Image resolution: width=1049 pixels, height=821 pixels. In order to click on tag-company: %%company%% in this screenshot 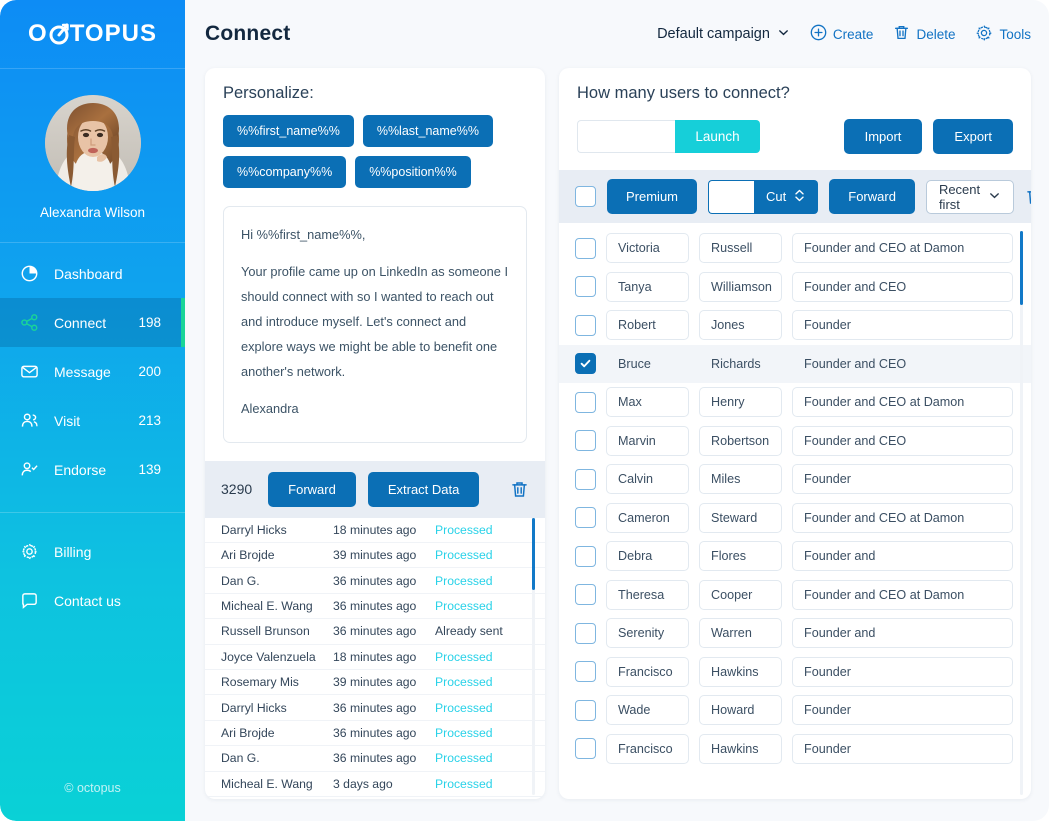, I will do `click(285, 172)`.